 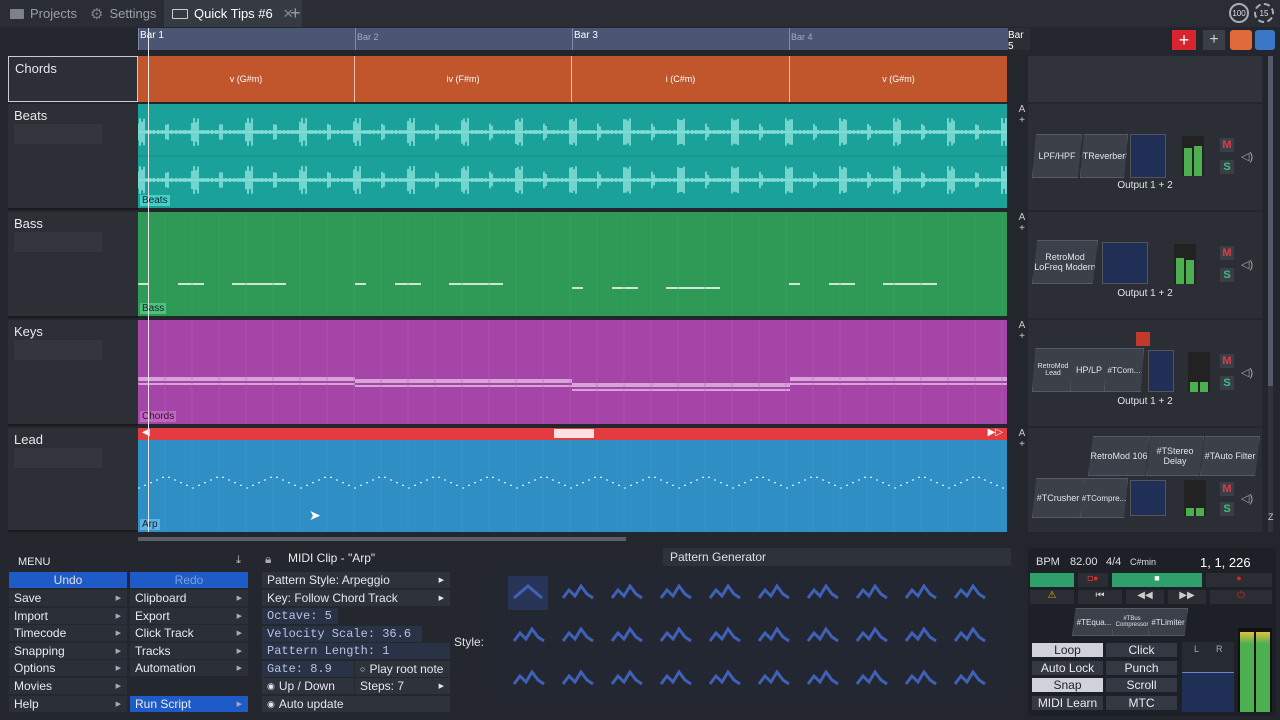 I want to click on add-button: +, so click(x=1214, y=40).